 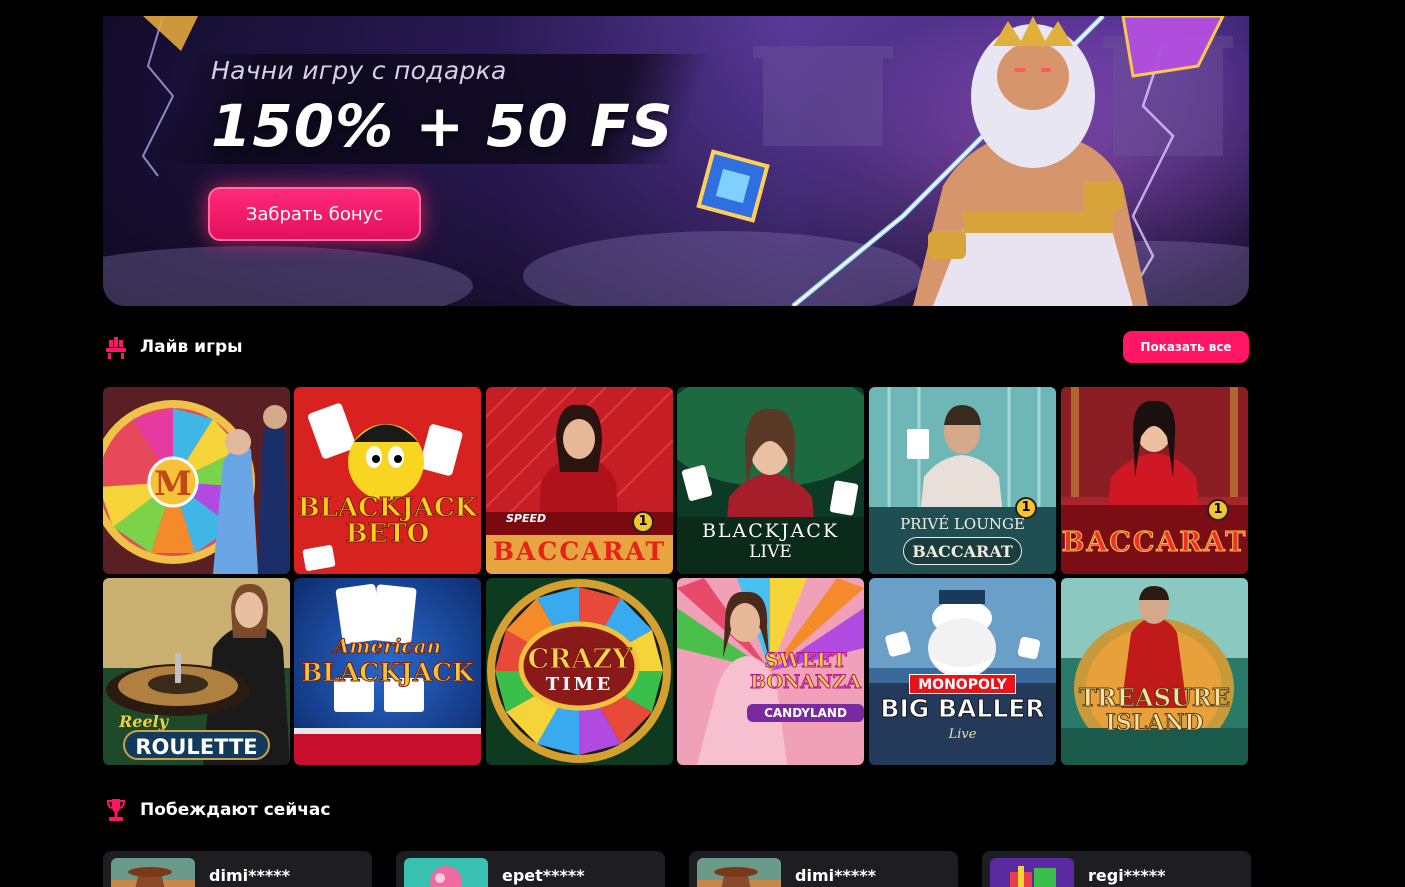 I want to click on game-tile-monopoly-big-baller: MONOPOLY BIG BALLER Live, so click(x=962, y=671).